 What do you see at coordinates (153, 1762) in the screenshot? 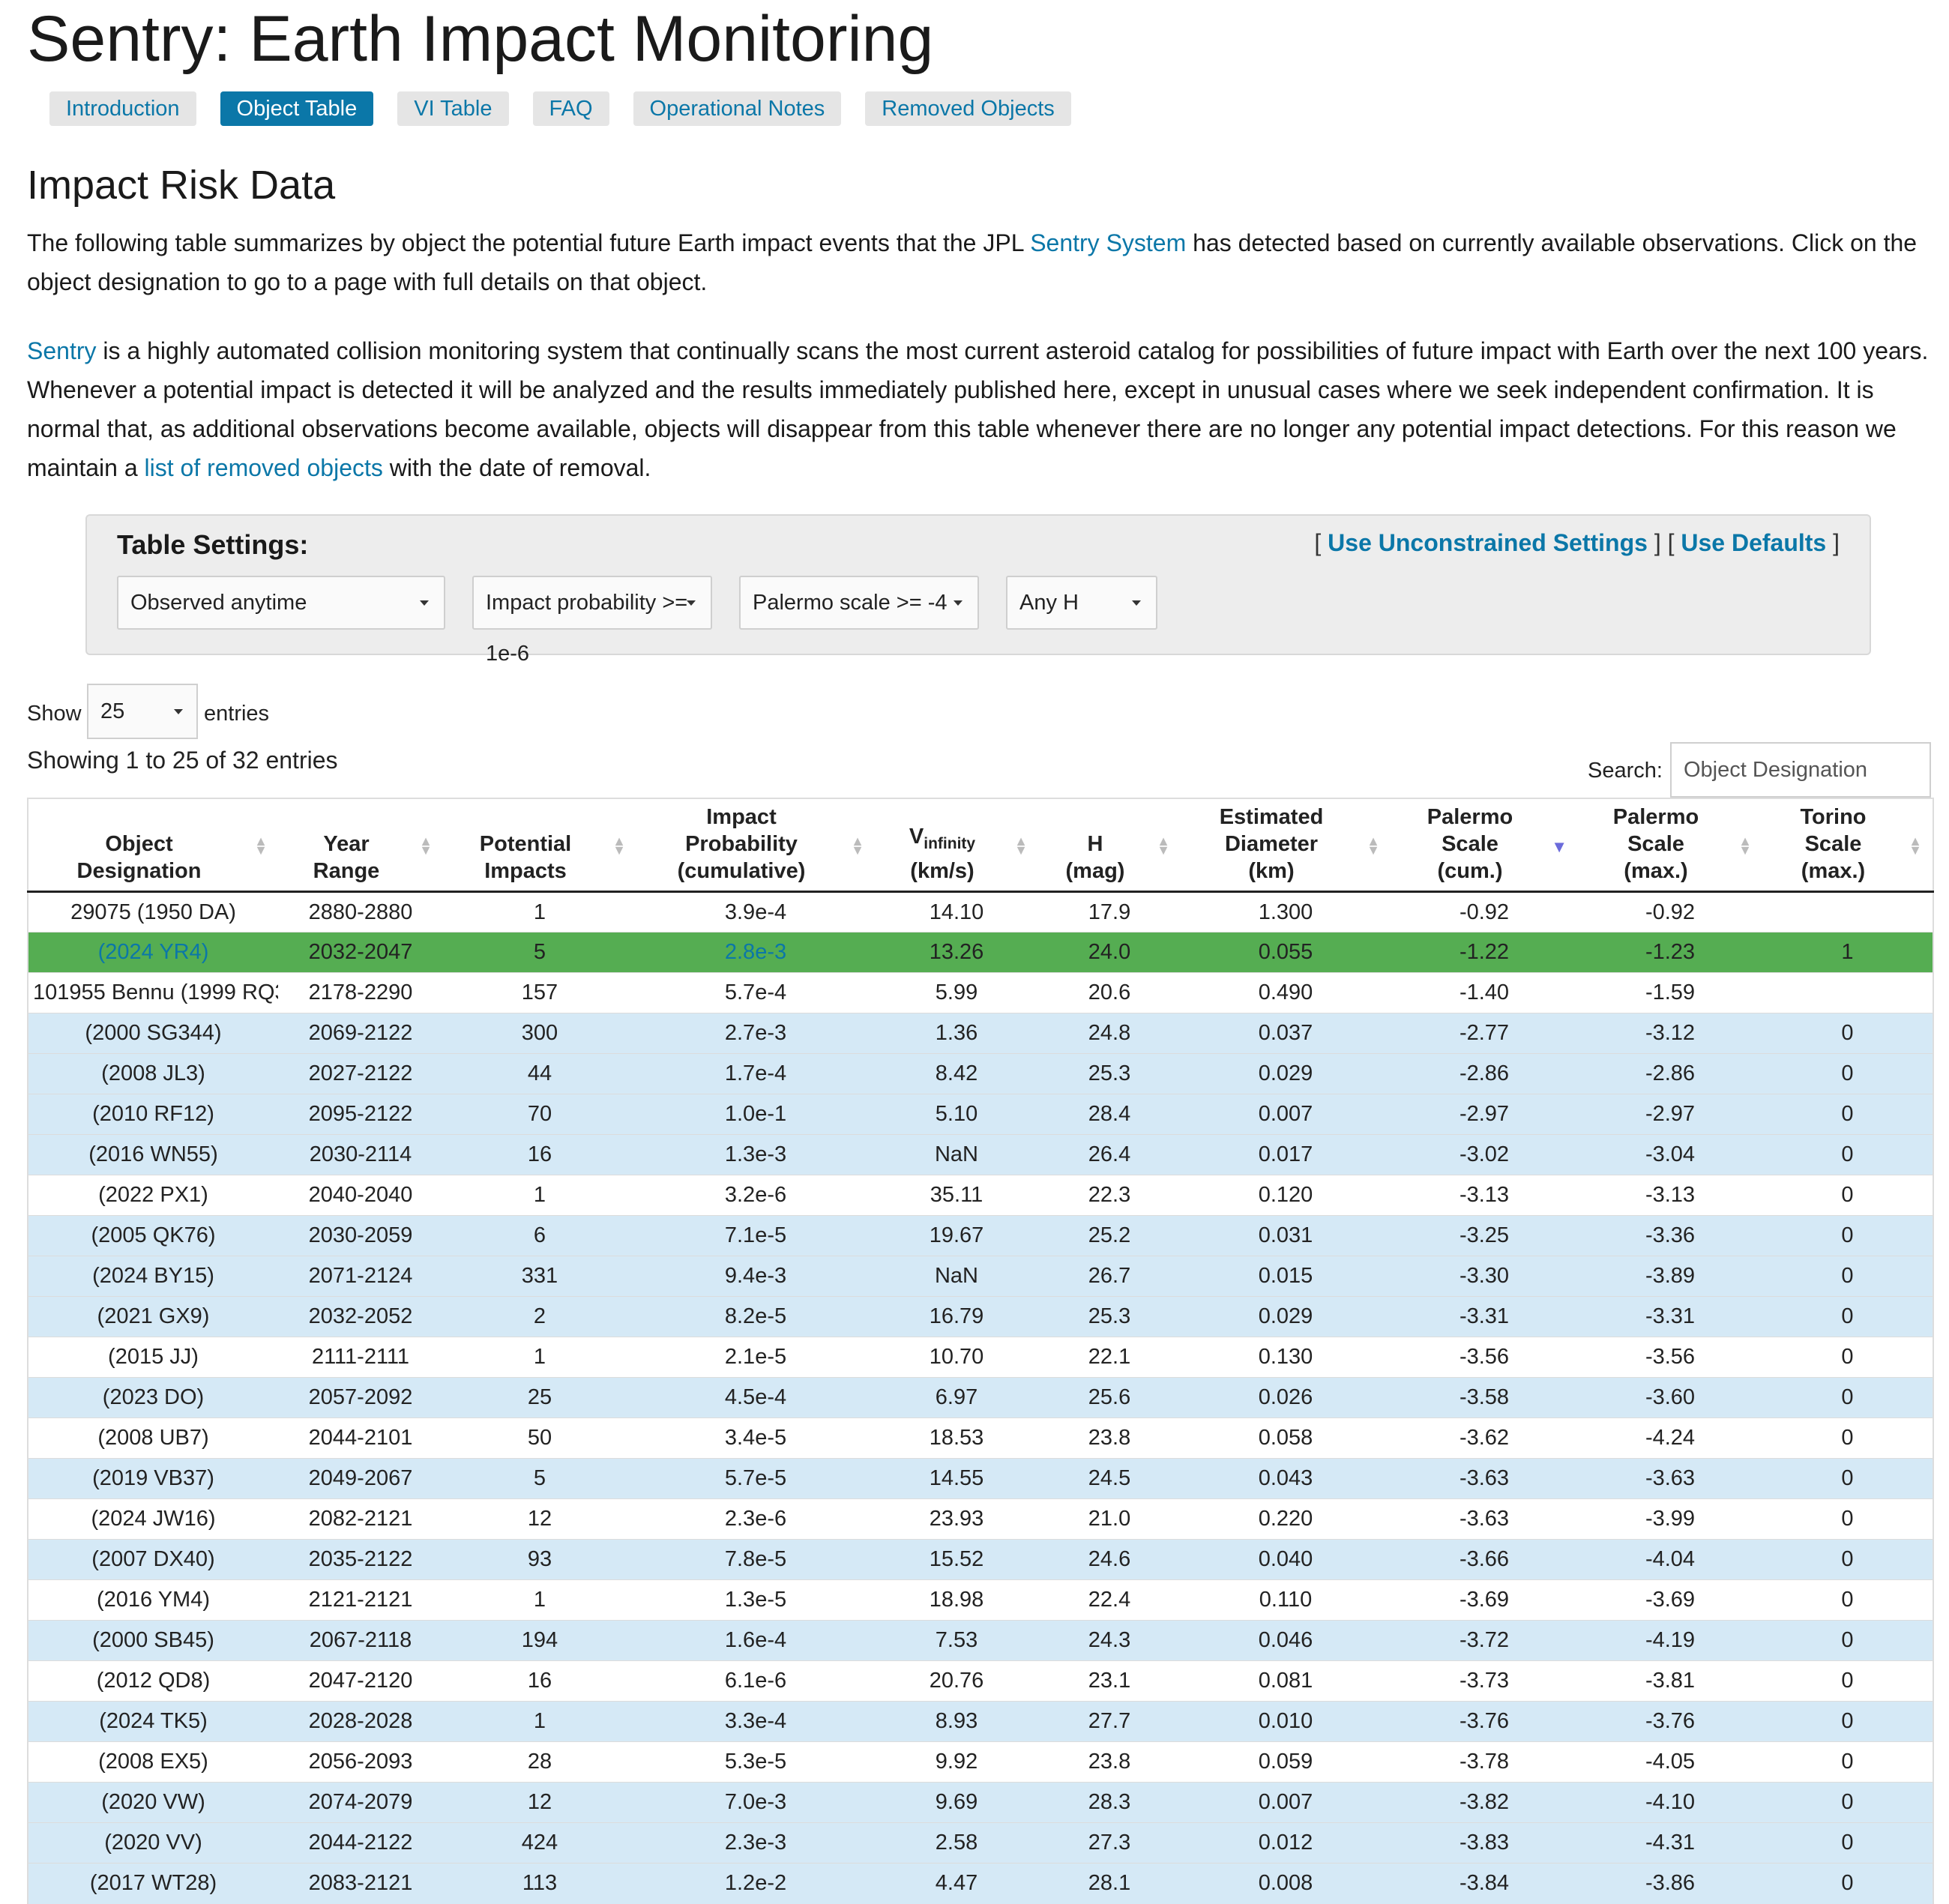
I see `cell-designation-link: (2008 EX5)` at bounding box center [153, 1762].